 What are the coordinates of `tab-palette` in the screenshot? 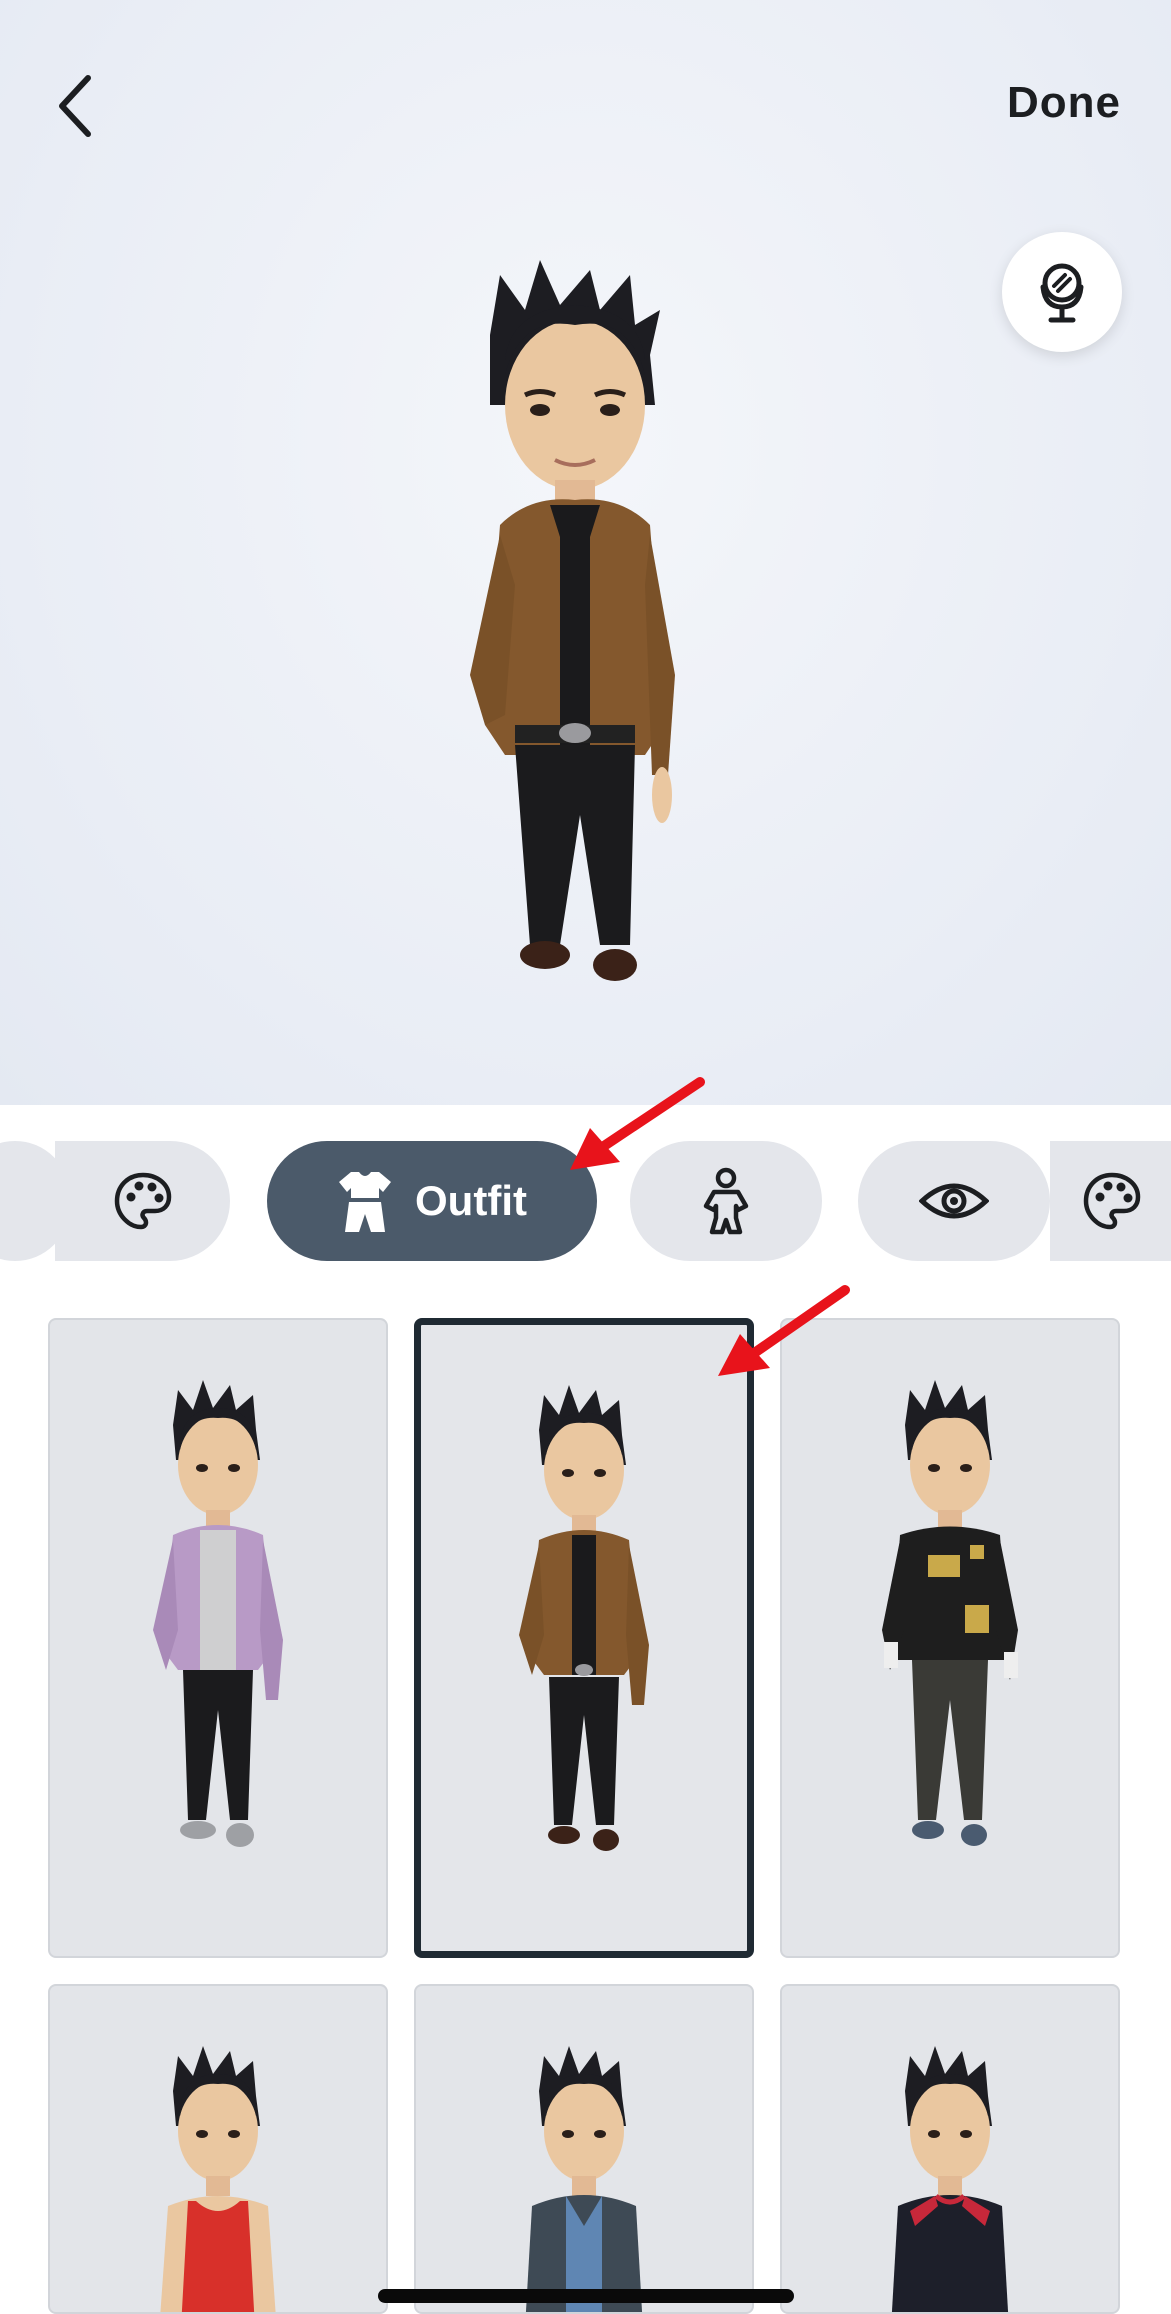 It's located at (142, 1201).